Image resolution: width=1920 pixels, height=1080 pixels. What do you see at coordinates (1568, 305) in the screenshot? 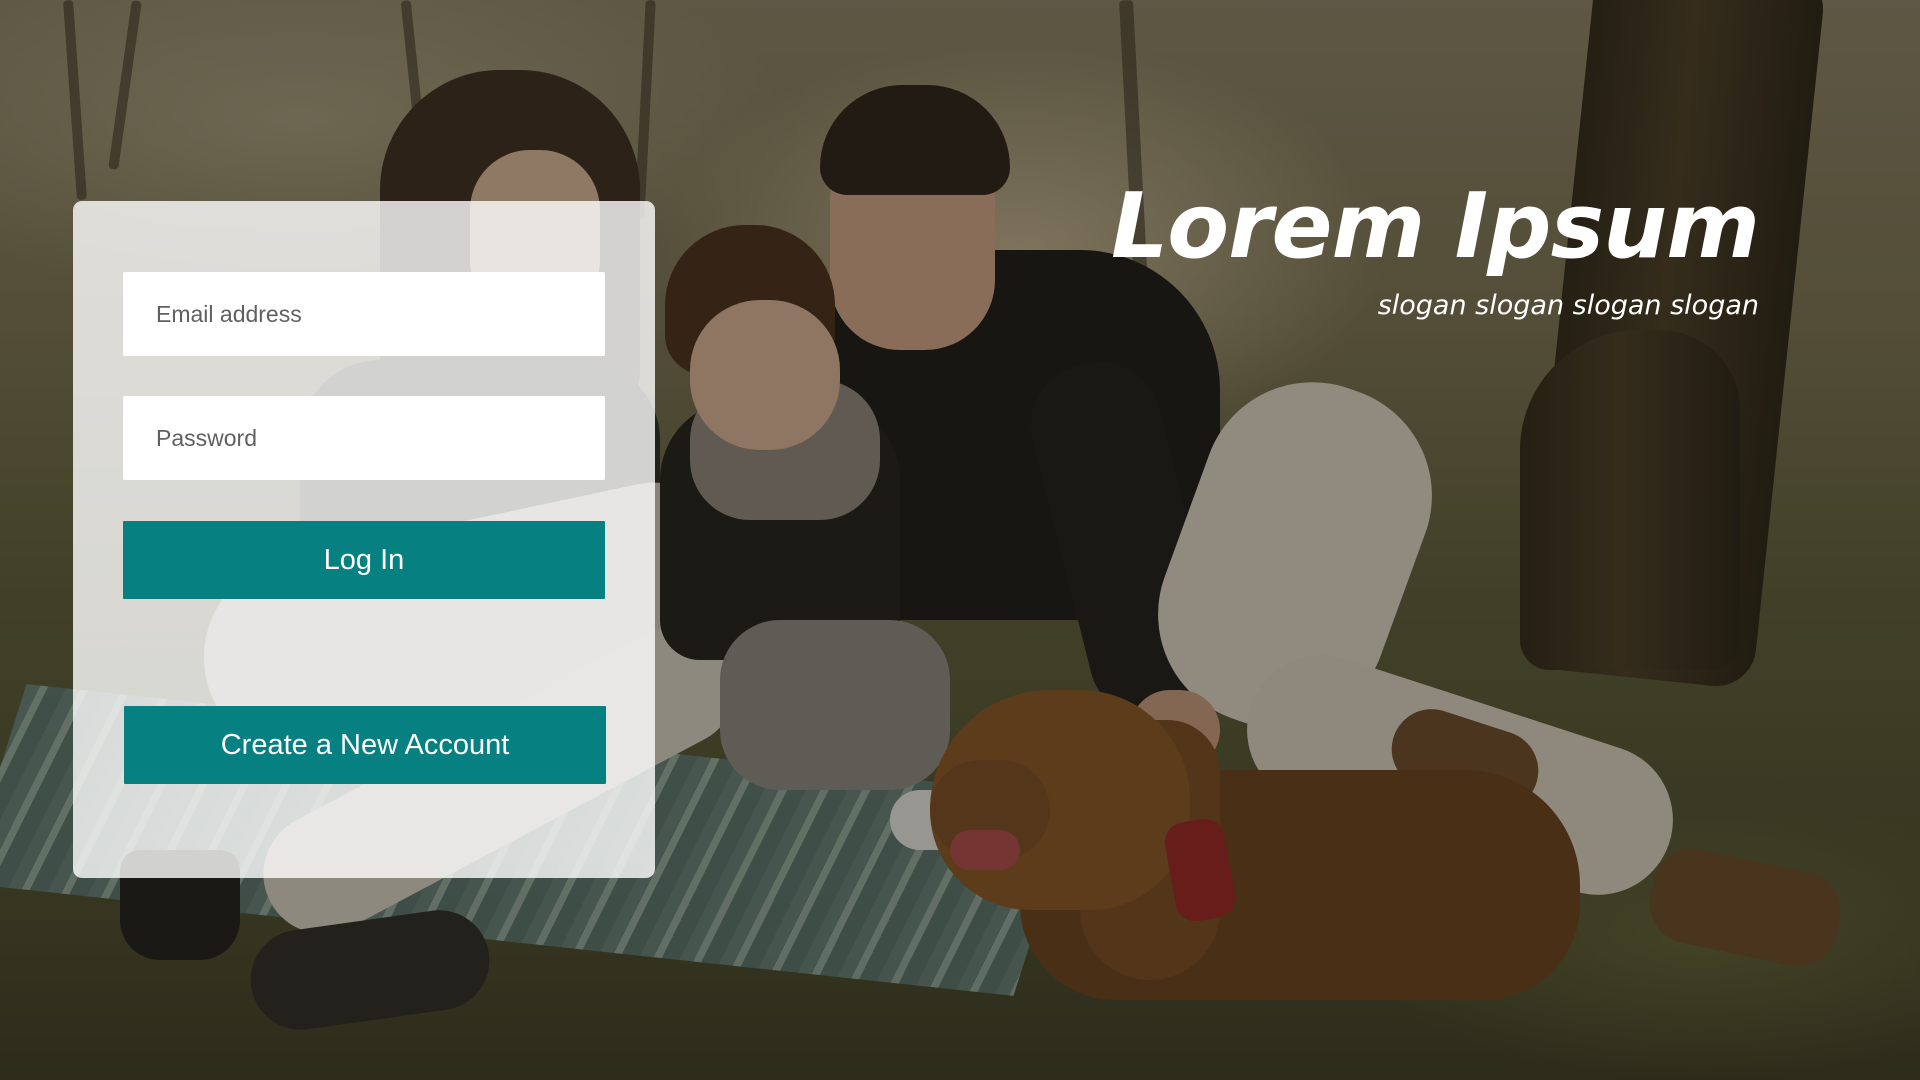
I see `brand-slogan: slogan slogan slogan slogan` at bounding box center [1568, 305].